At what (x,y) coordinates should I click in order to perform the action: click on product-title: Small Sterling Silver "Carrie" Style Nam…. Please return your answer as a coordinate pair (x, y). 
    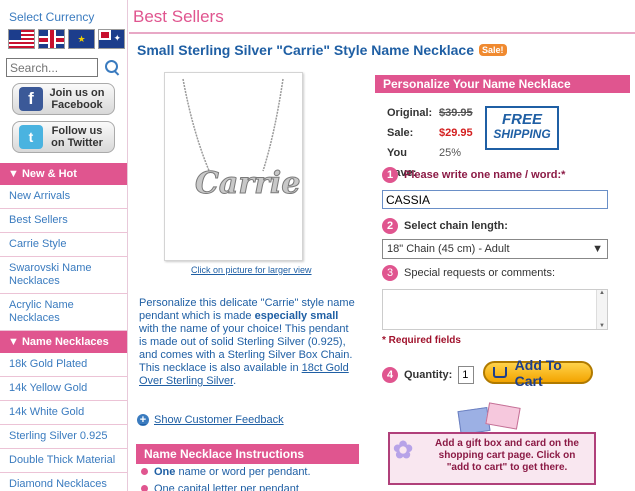
    Looking at the image, I should click on (322, 50).